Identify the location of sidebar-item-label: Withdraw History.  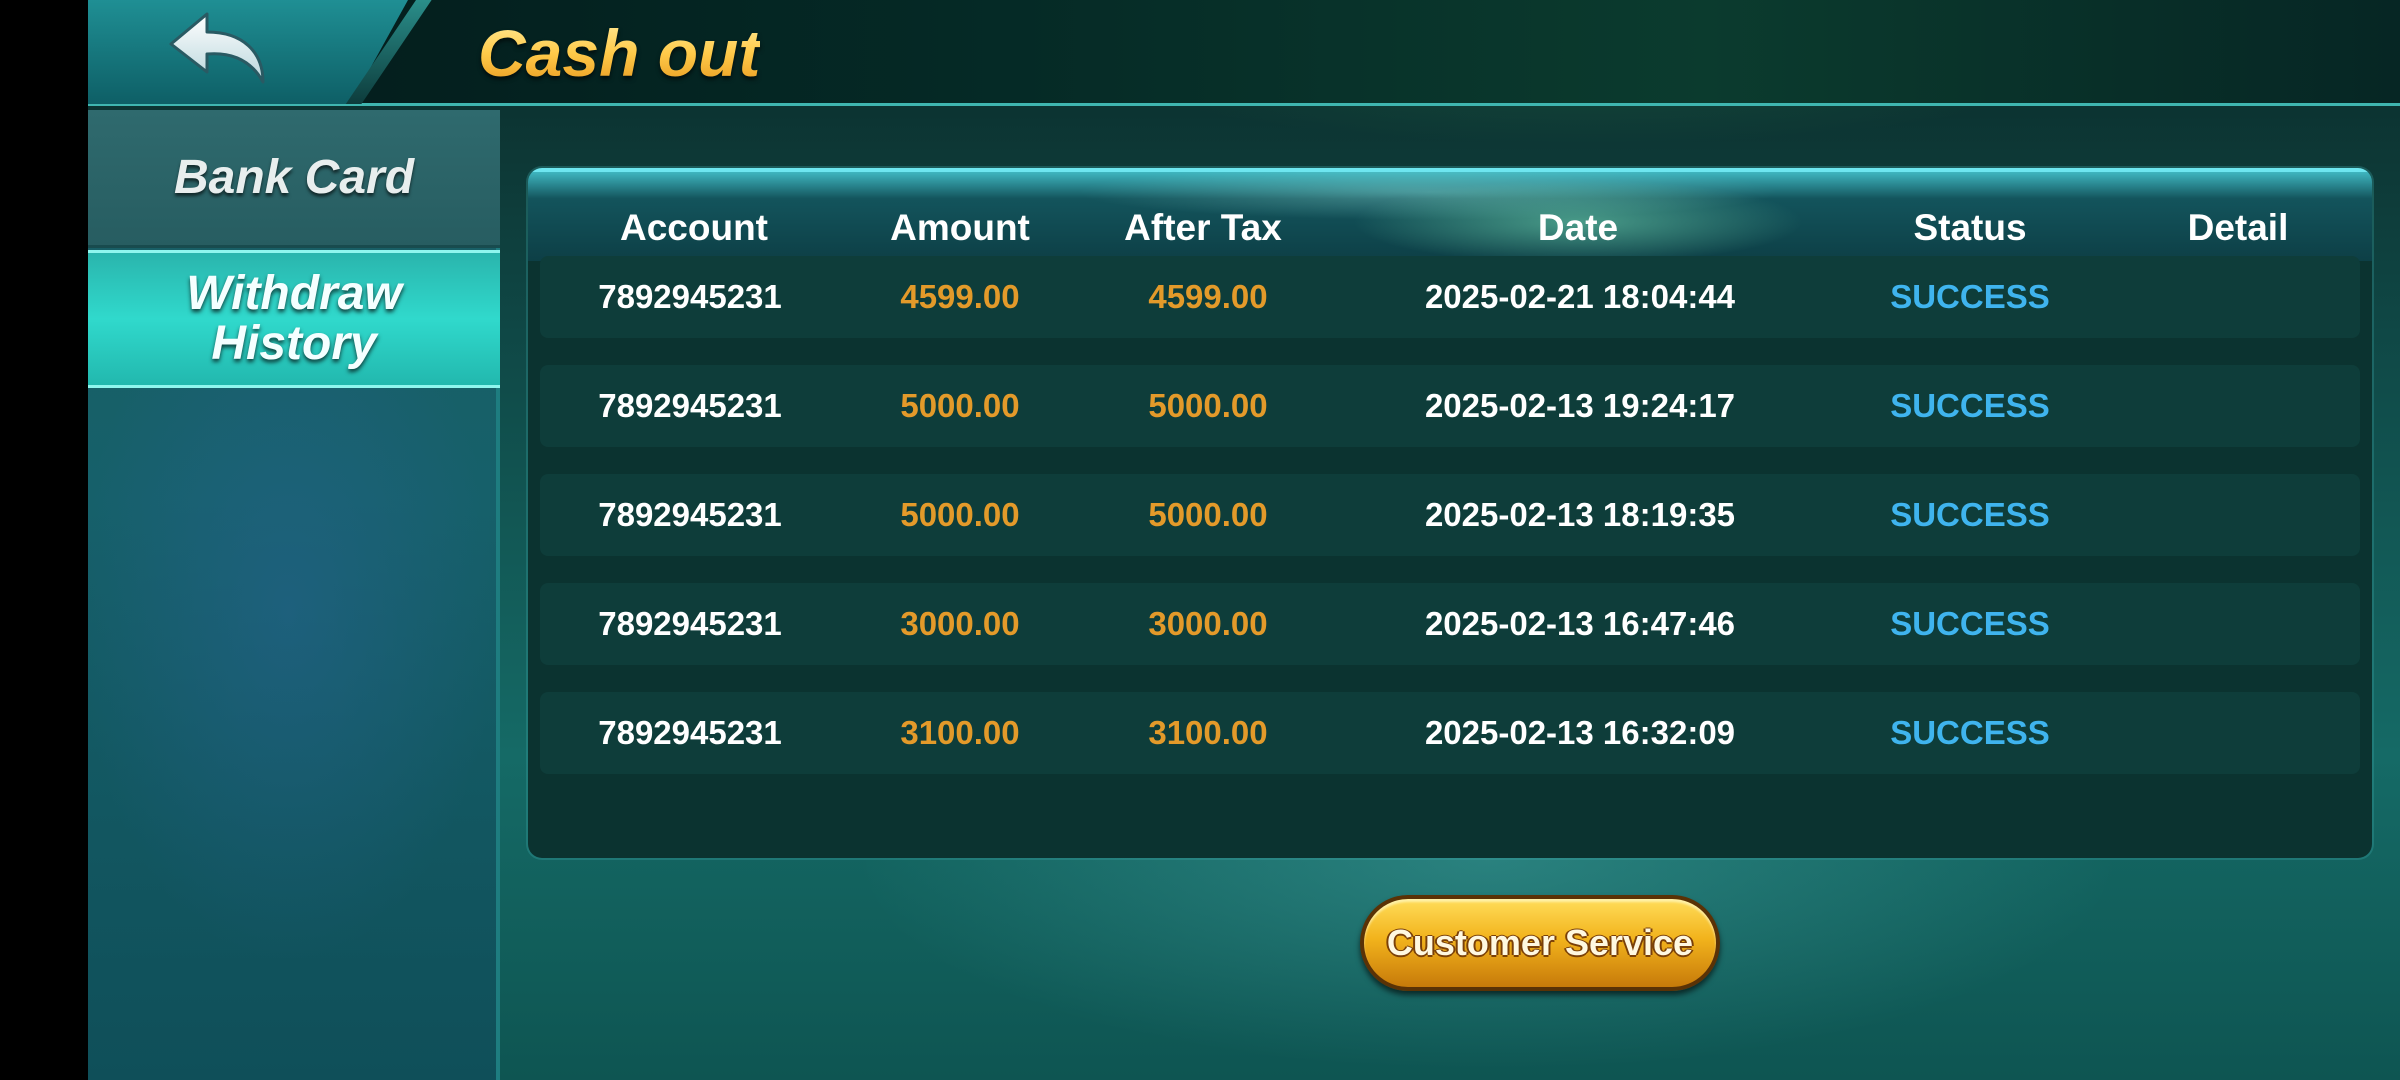
(294, 319).